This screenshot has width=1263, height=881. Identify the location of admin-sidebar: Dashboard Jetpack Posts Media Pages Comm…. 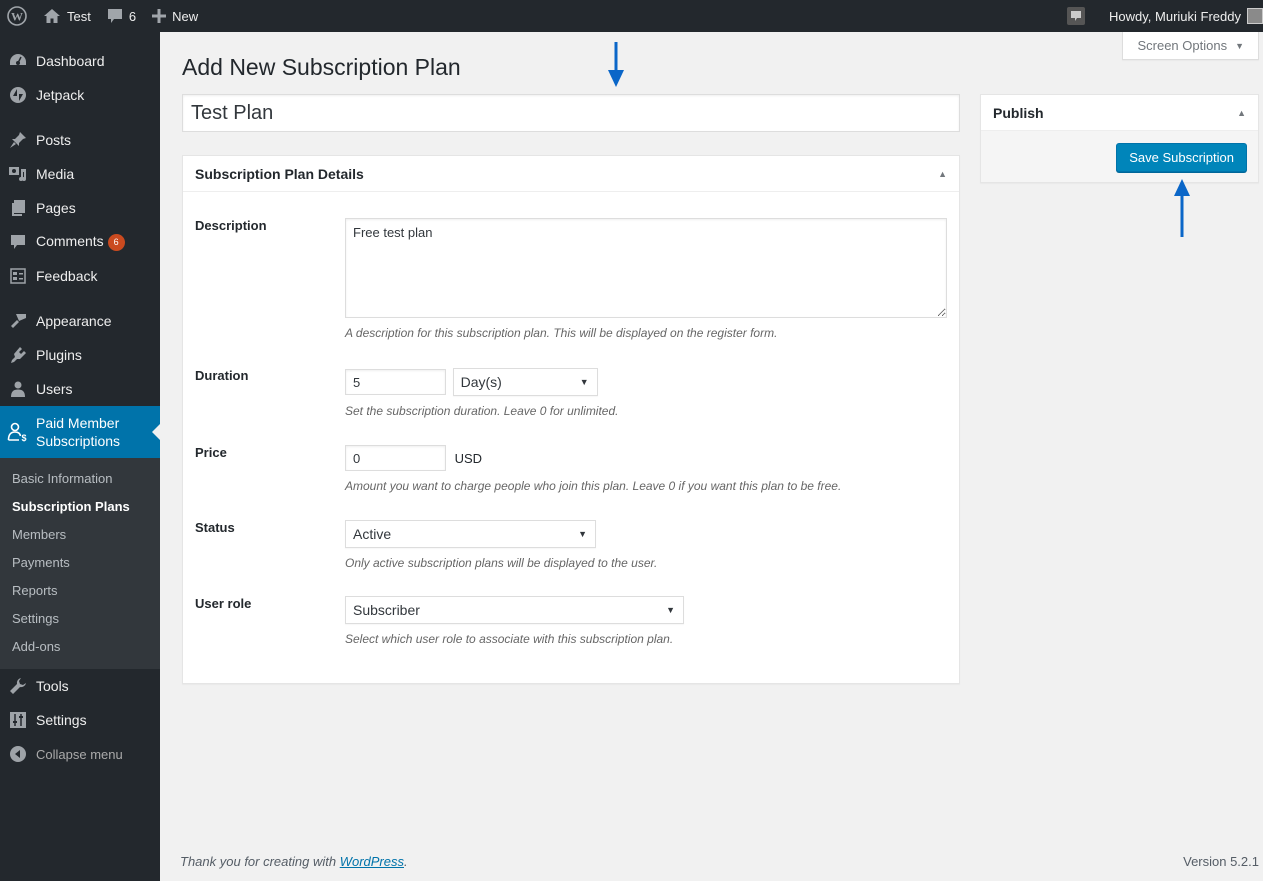
(80, 456).